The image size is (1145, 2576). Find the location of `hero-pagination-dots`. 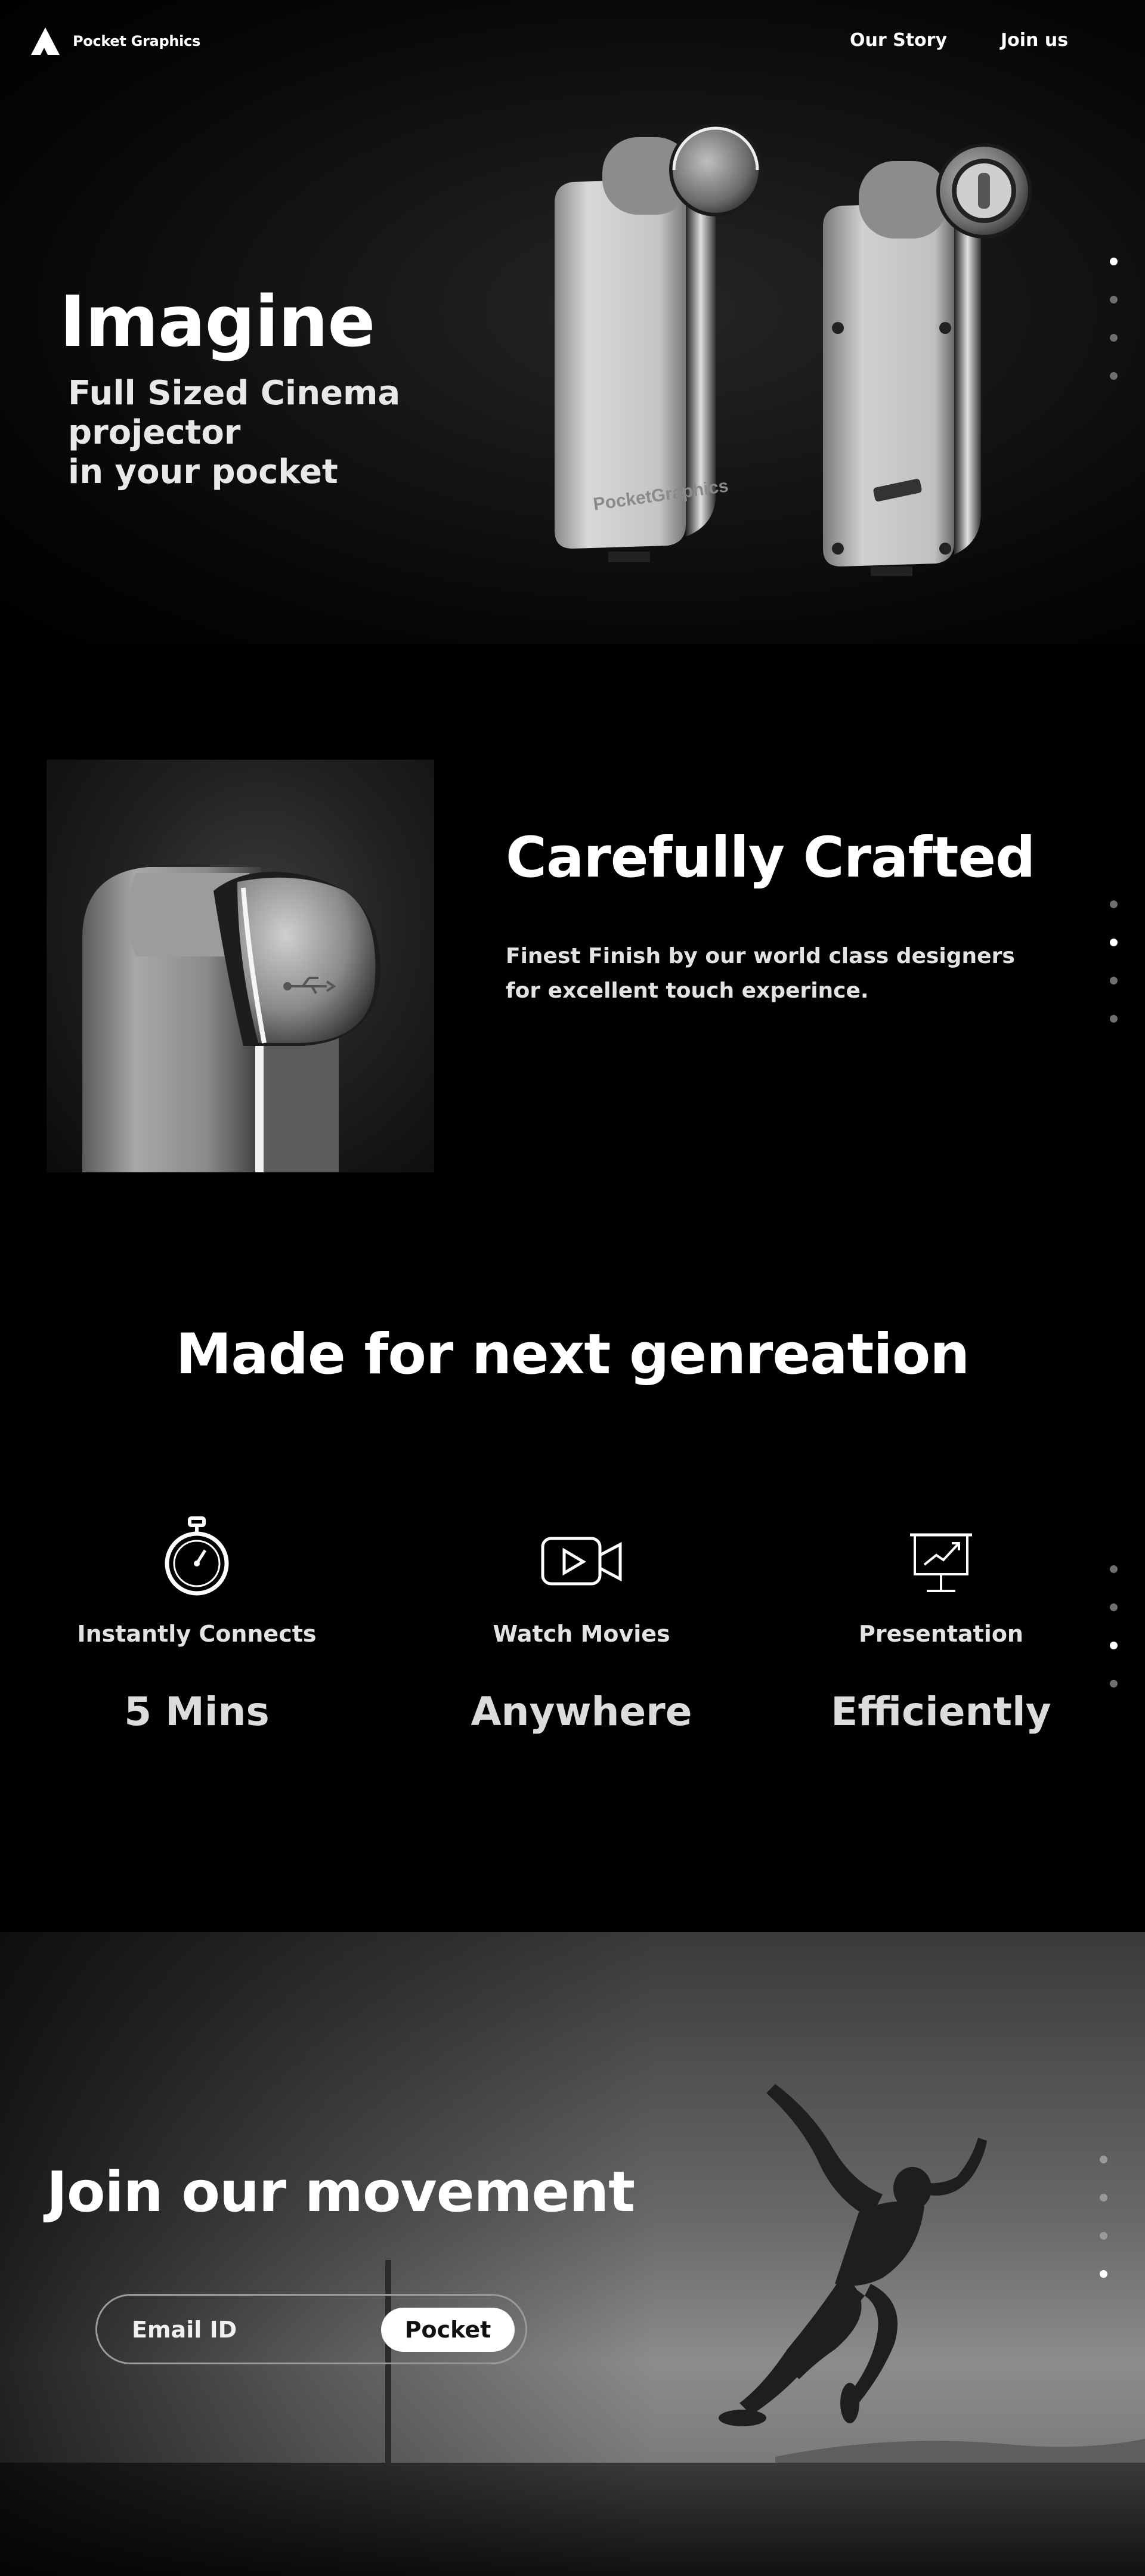

hero-pagination-dots is located at coordinates (1114, 319).